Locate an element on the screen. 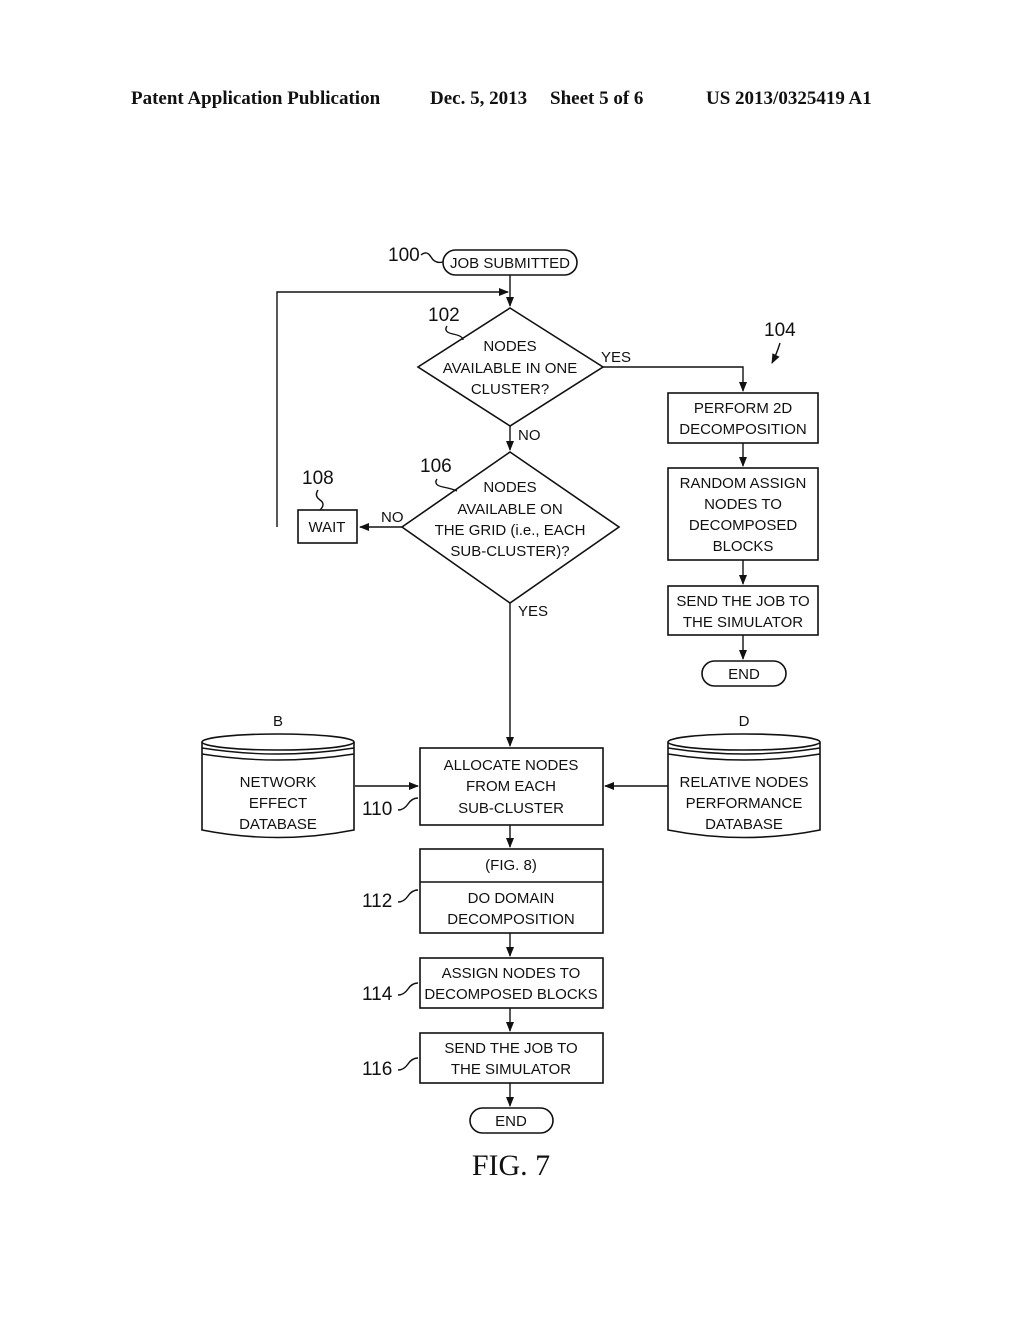 The width and height of the screenshot is (1024, 1320). edge-label-no-102: NO is located at coordinates (529, 435).